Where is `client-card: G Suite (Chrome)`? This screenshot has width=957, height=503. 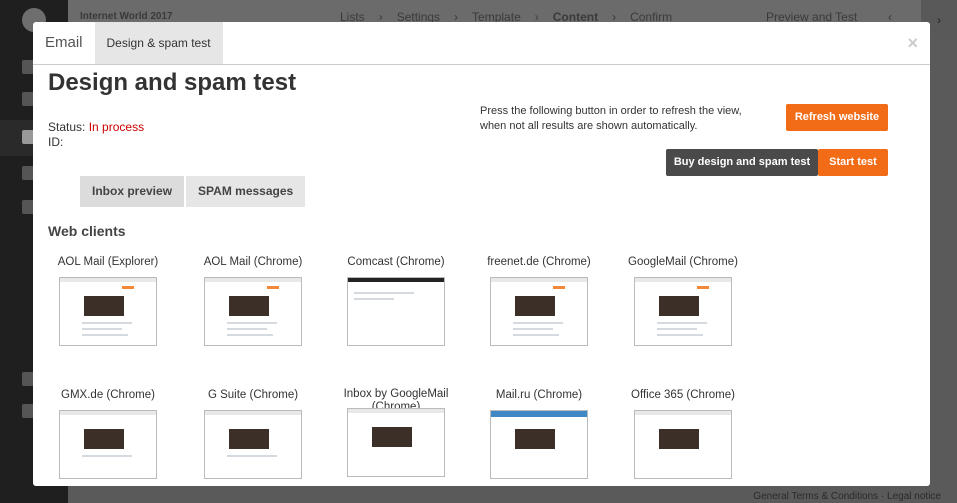 client-card: G Suite (Chrome) is located at coordinates (253, 433).